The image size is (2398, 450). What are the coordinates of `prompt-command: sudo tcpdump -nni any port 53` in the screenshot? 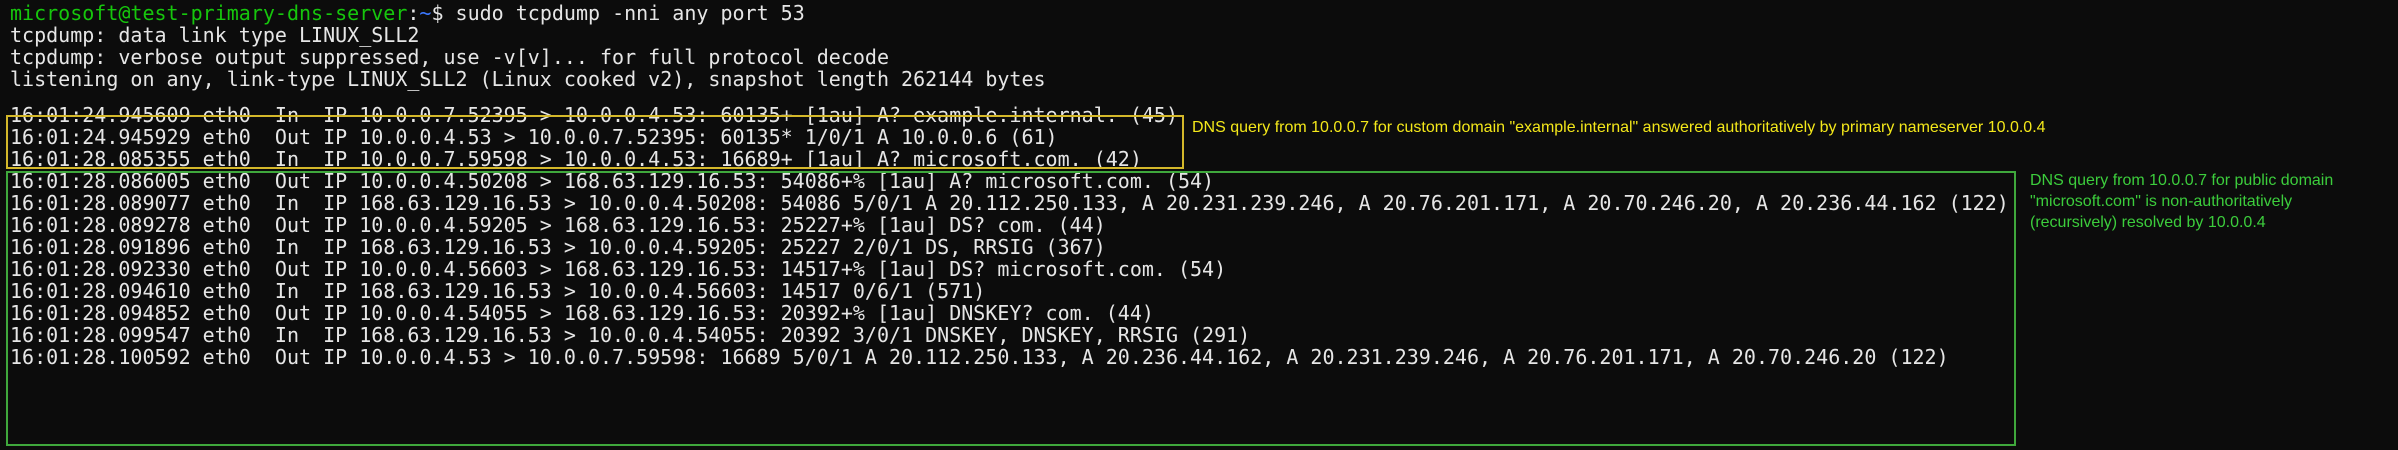 It's located at (630, 13).